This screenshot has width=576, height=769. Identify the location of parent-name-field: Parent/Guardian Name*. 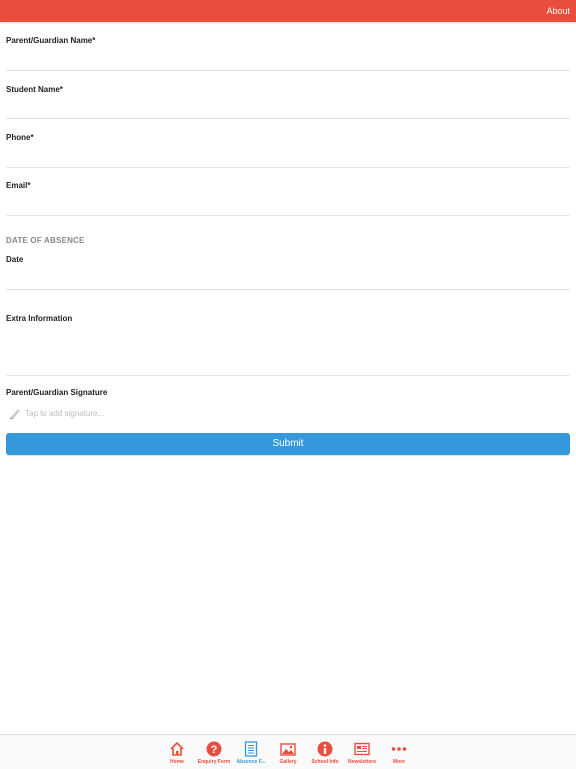
(288, 53).